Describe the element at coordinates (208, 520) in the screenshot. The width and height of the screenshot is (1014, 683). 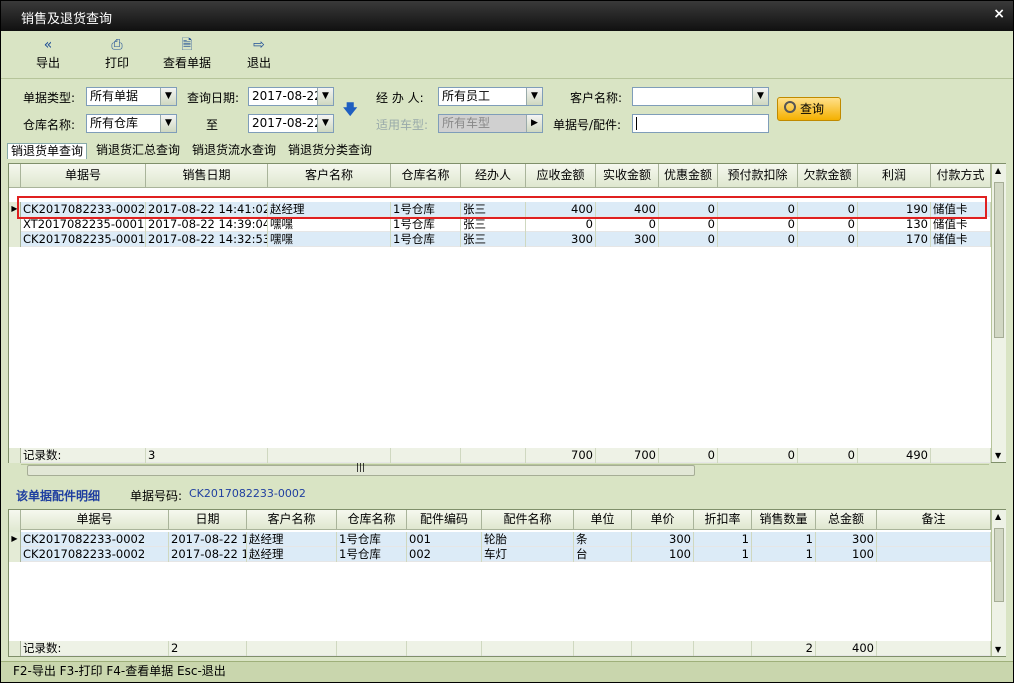
I see `column-header: 日期` at that location.